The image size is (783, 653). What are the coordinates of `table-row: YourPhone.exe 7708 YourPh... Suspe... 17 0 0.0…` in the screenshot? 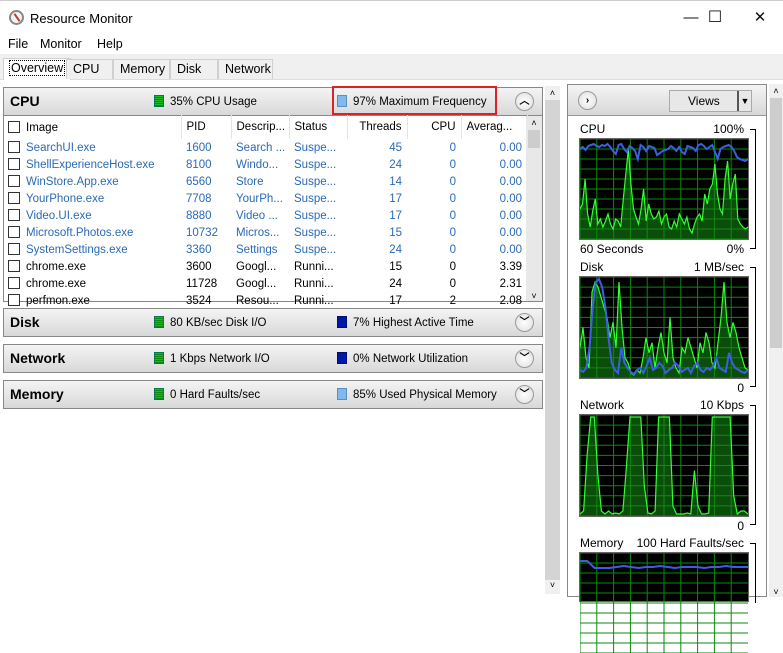 It's located at (265, 198).